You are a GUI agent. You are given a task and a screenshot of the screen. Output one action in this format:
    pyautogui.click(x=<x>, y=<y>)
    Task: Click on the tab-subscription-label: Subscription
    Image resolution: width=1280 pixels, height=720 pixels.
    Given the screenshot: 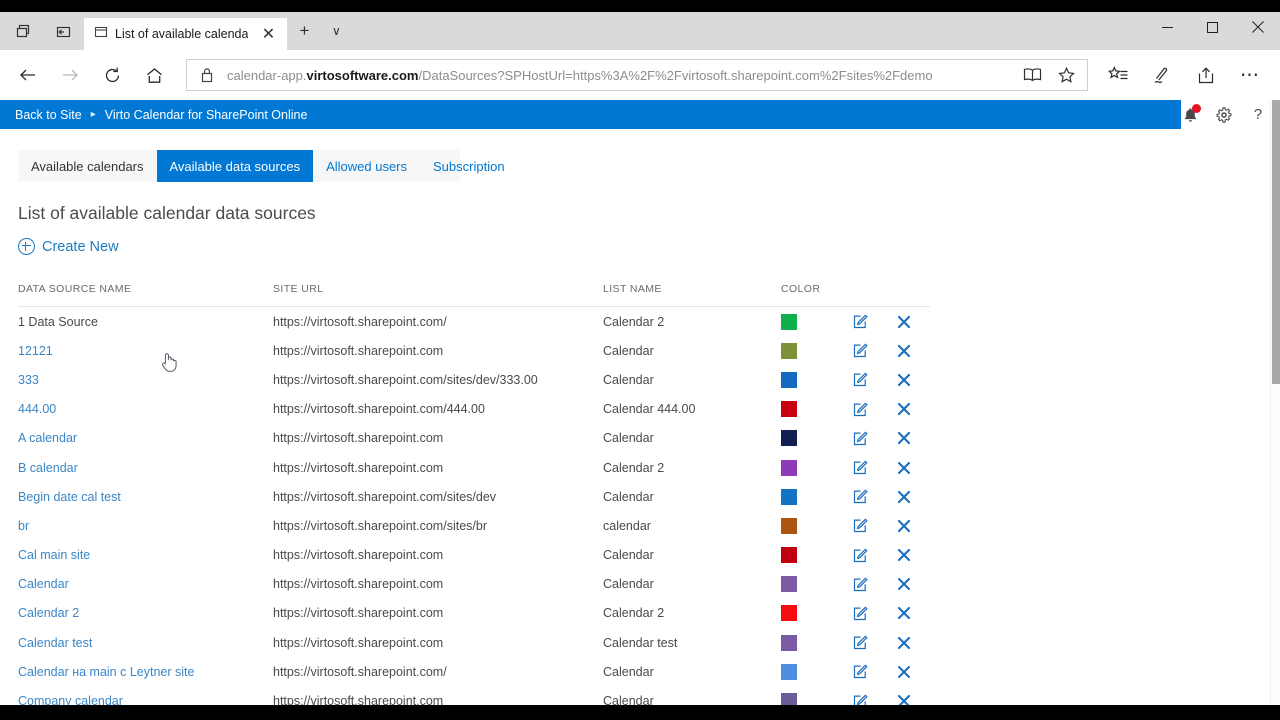 What is the action you would take?
    pyautogui.click(x=469, y=166)
    